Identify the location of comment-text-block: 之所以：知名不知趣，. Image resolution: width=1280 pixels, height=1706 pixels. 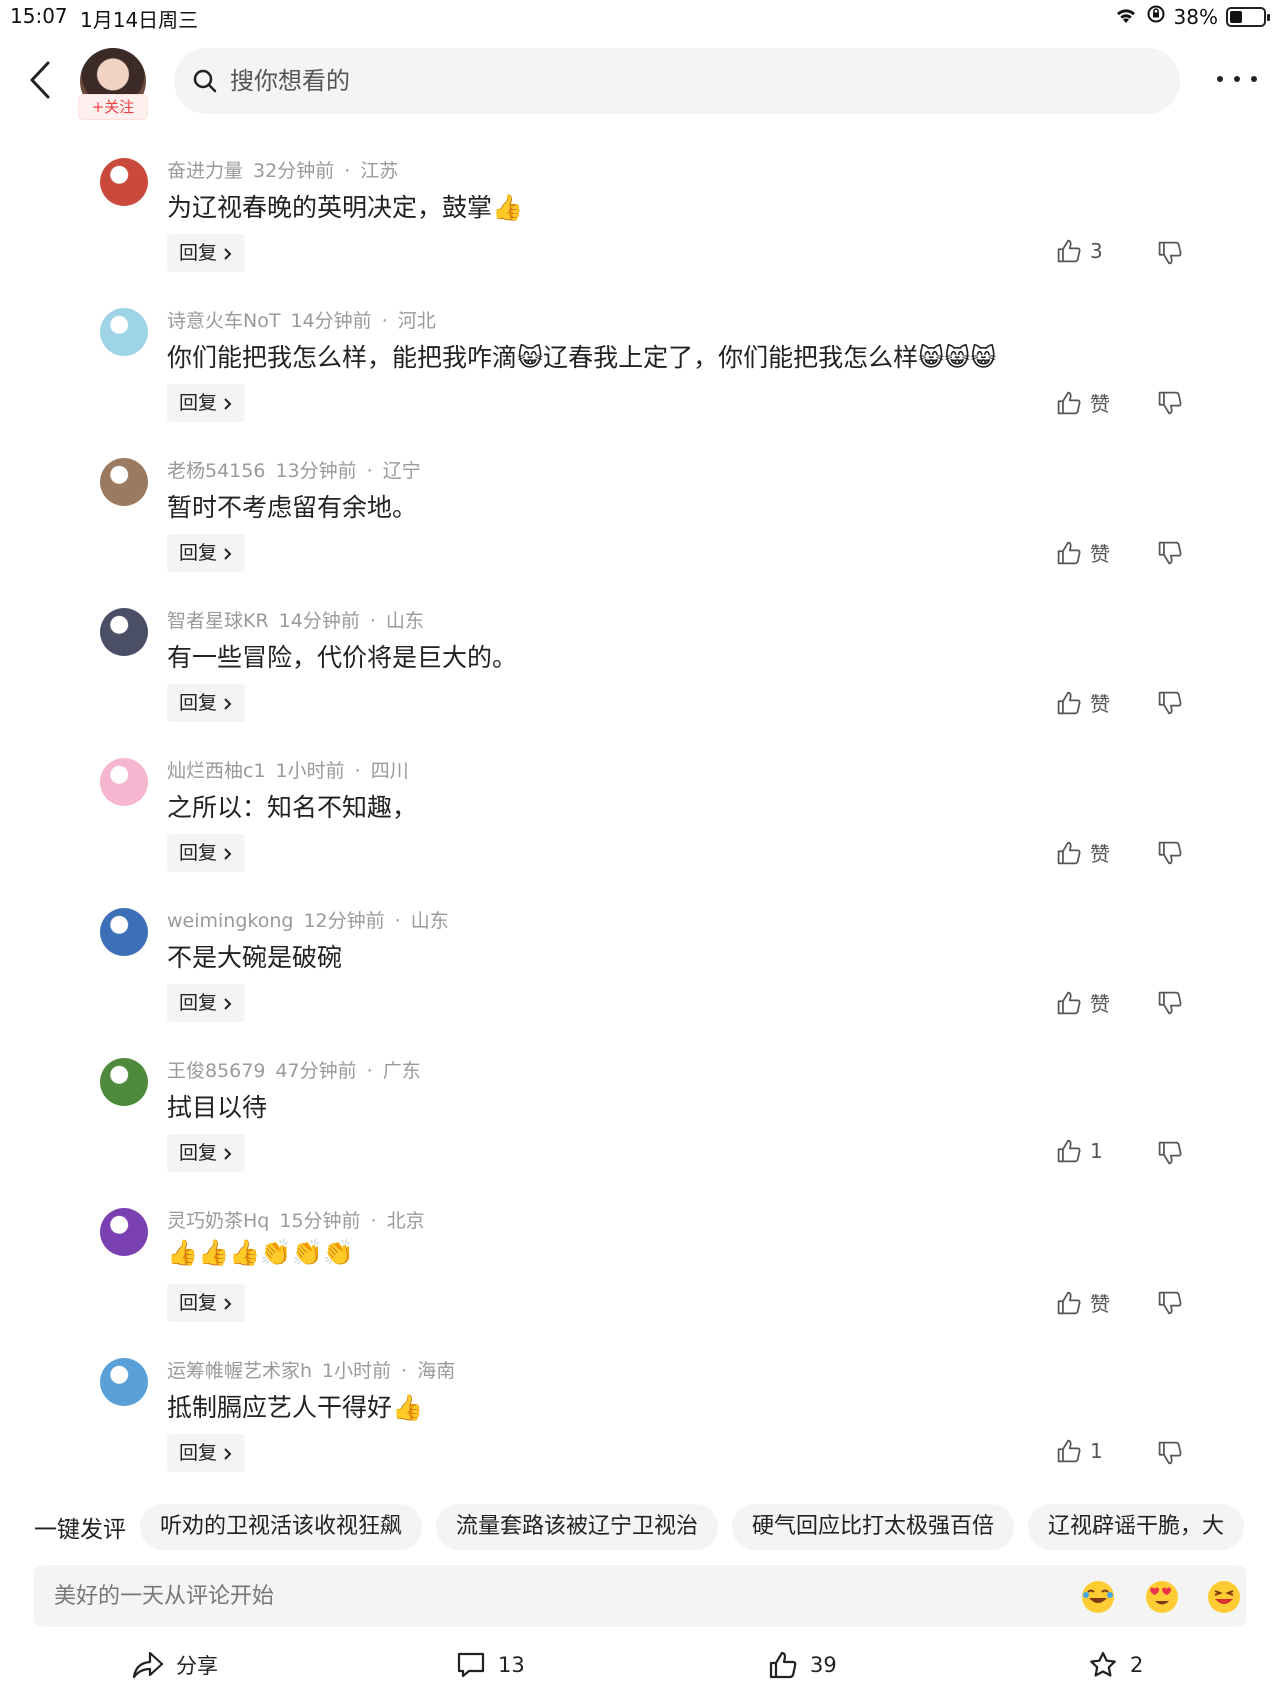
(292, 806).